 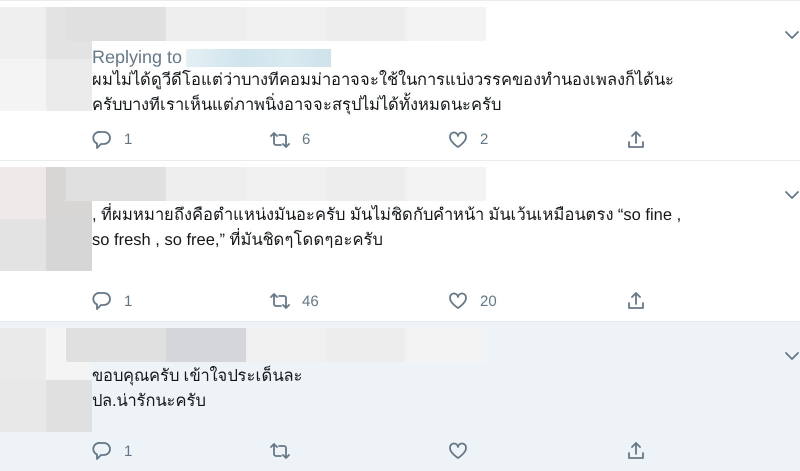 I want to click on tweet-text: ผมไม่ได้ดูวีดีโอแต่ว่าบางทีคอมม่าอาจจะใช้ในการแบ่งวรรคของทำนองเพลงก็ได้นะ, so click(x=383, y=80).